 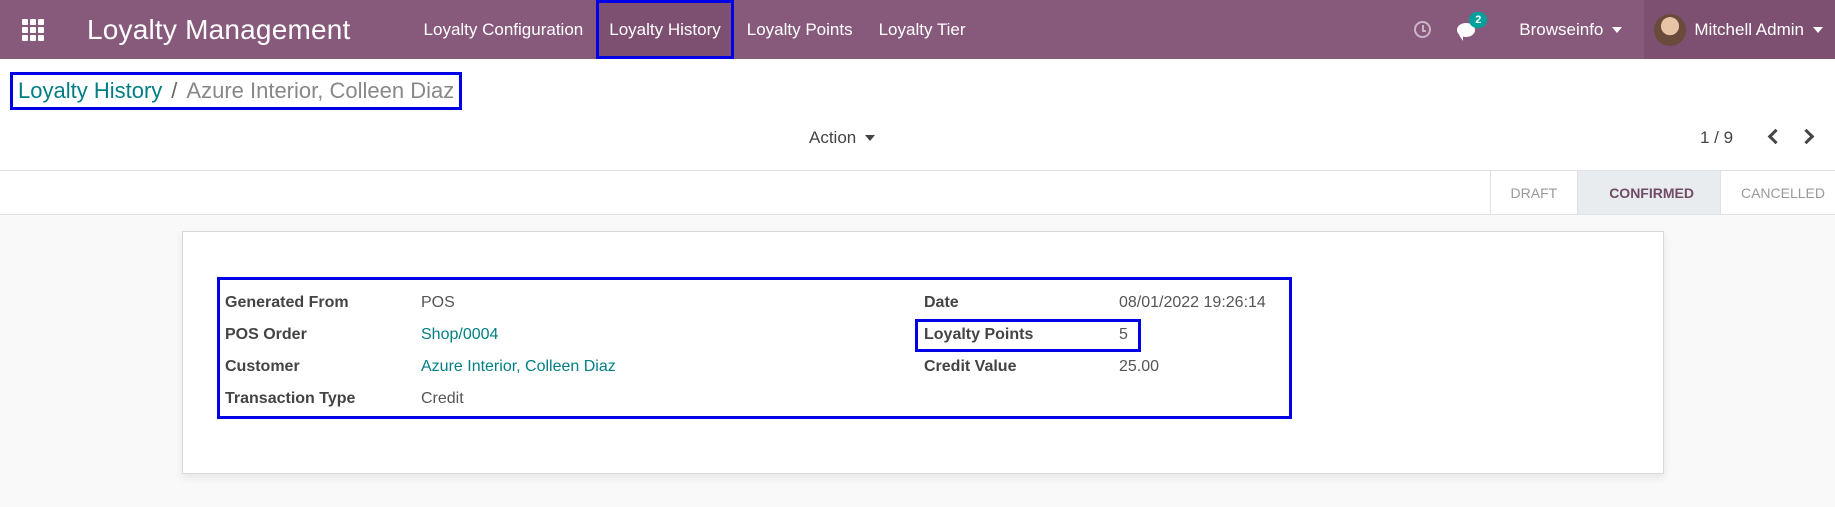 I want to click on chat-count-badge: 2, so click(x=1478, y=19).